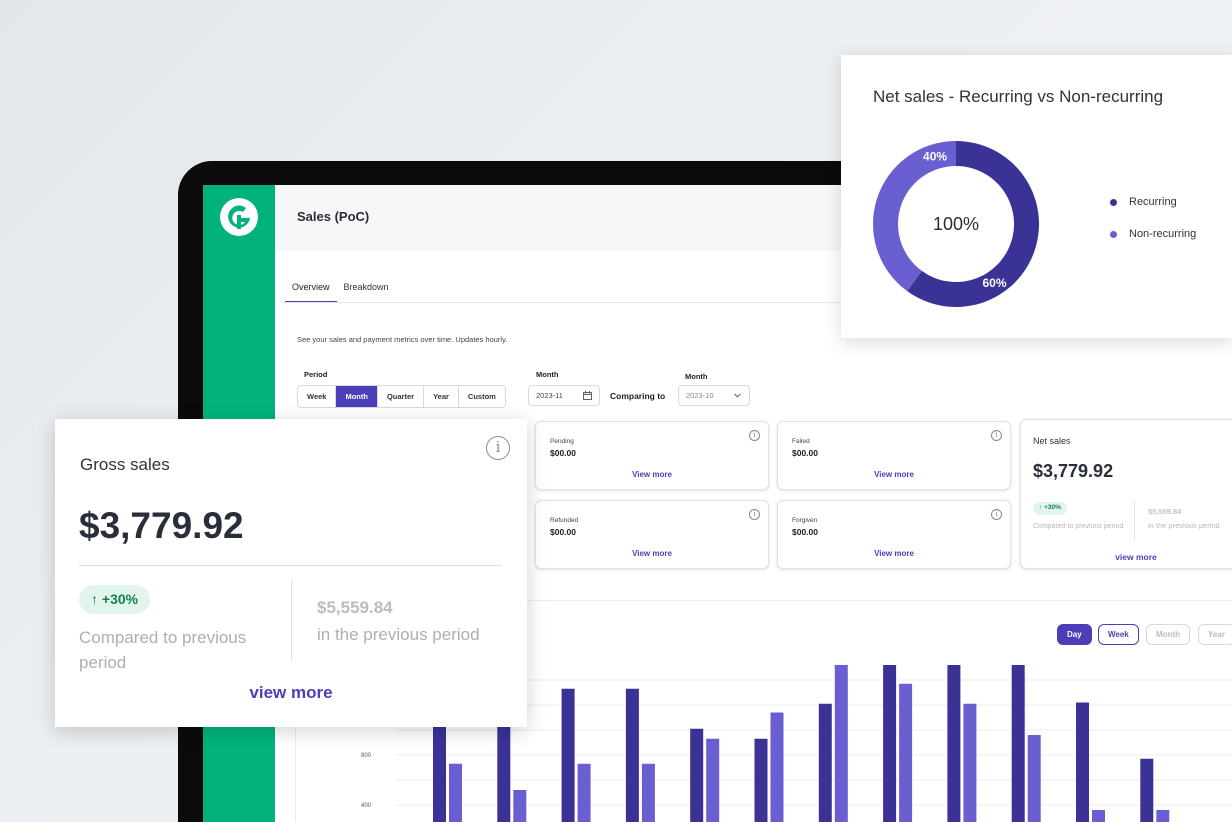 The image size is (1232, 822). What do you see at coordinates (587, 395) in the screenshot?
I see `calendar-icon` at bounding box center [587, 395].